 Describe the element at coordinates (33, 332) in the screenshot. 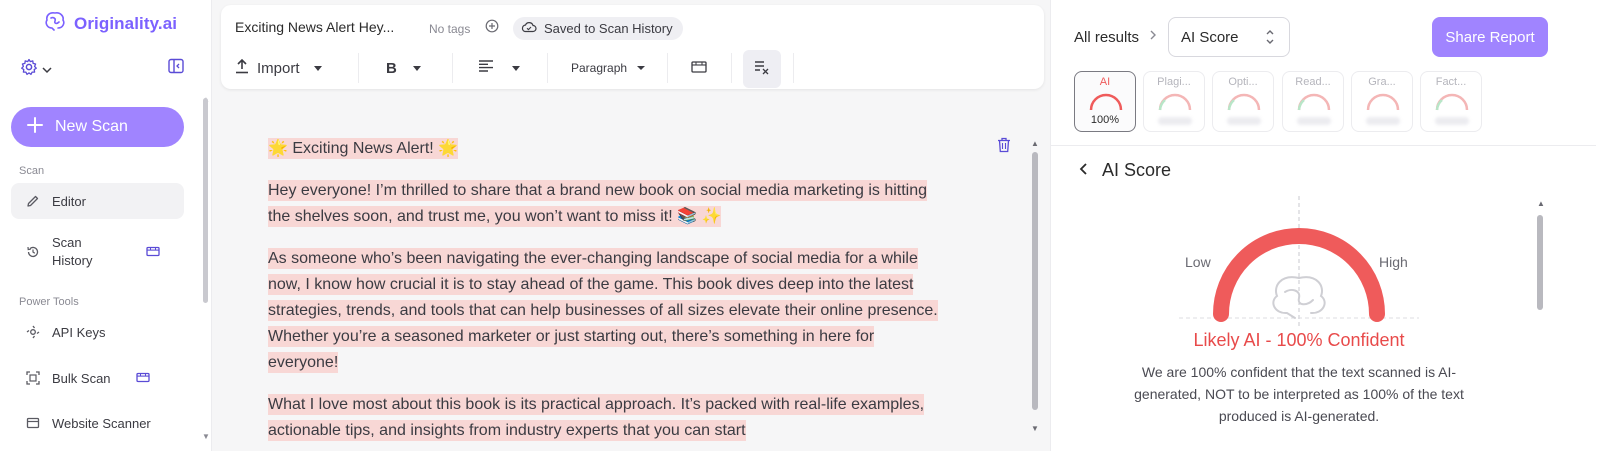

I see `api-icon` at that location.